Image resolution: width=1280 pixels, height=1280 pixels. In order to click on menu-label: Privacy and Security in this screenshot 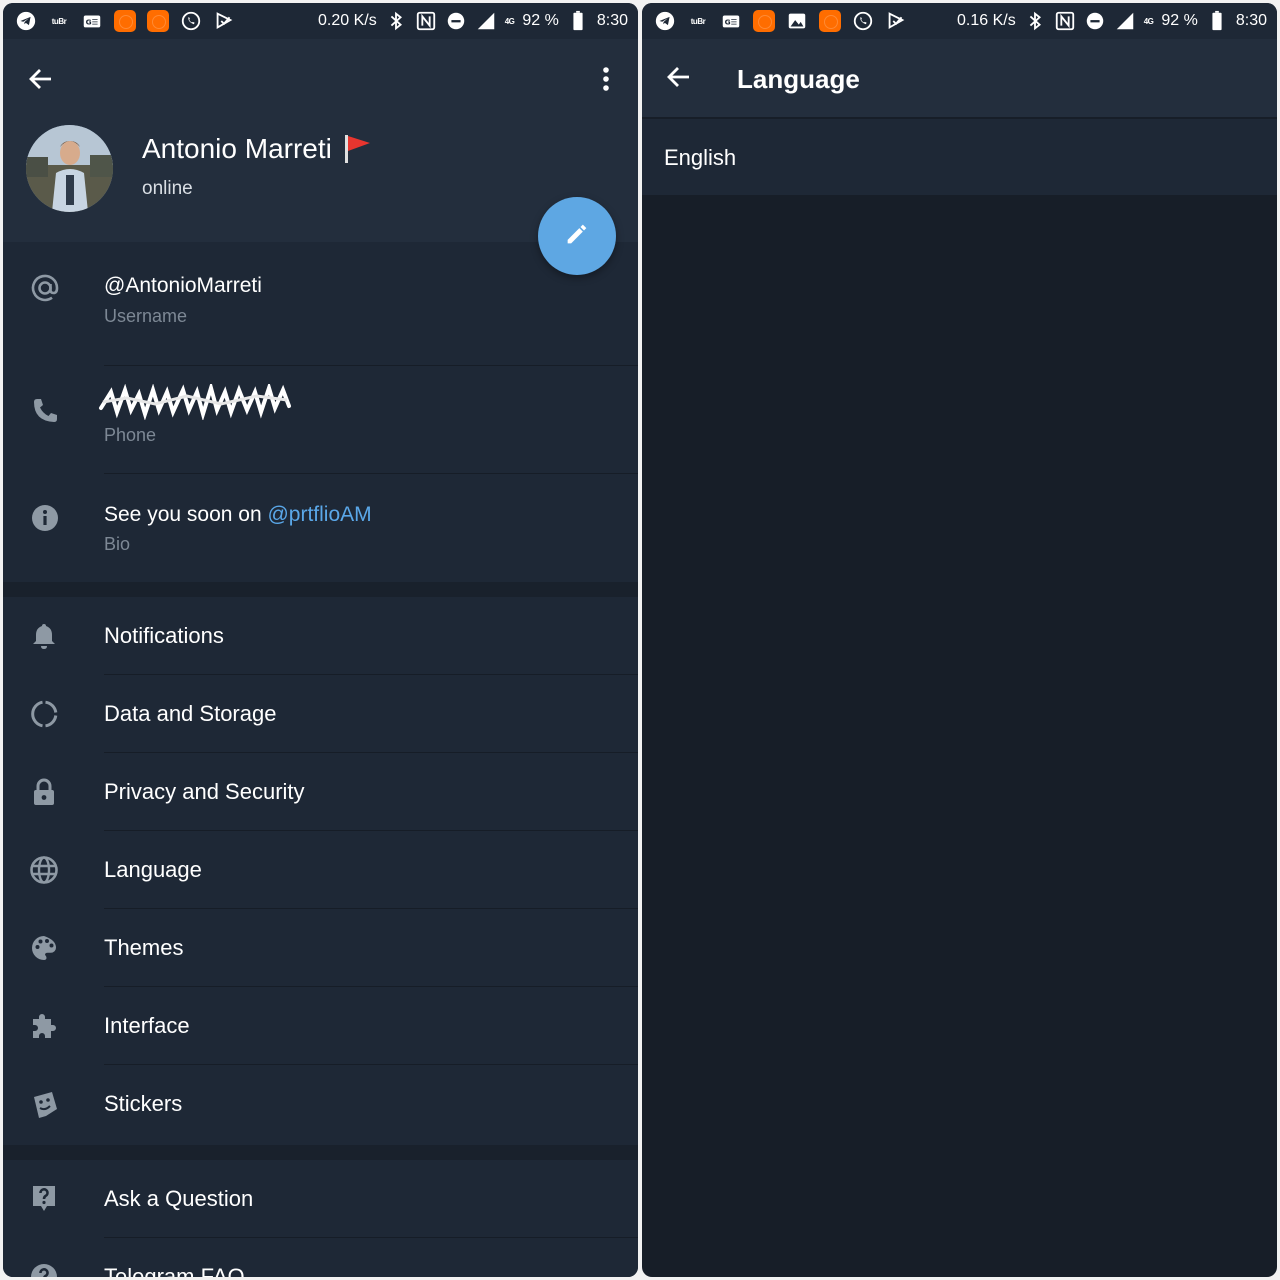, I will do `click(204, 791)`.